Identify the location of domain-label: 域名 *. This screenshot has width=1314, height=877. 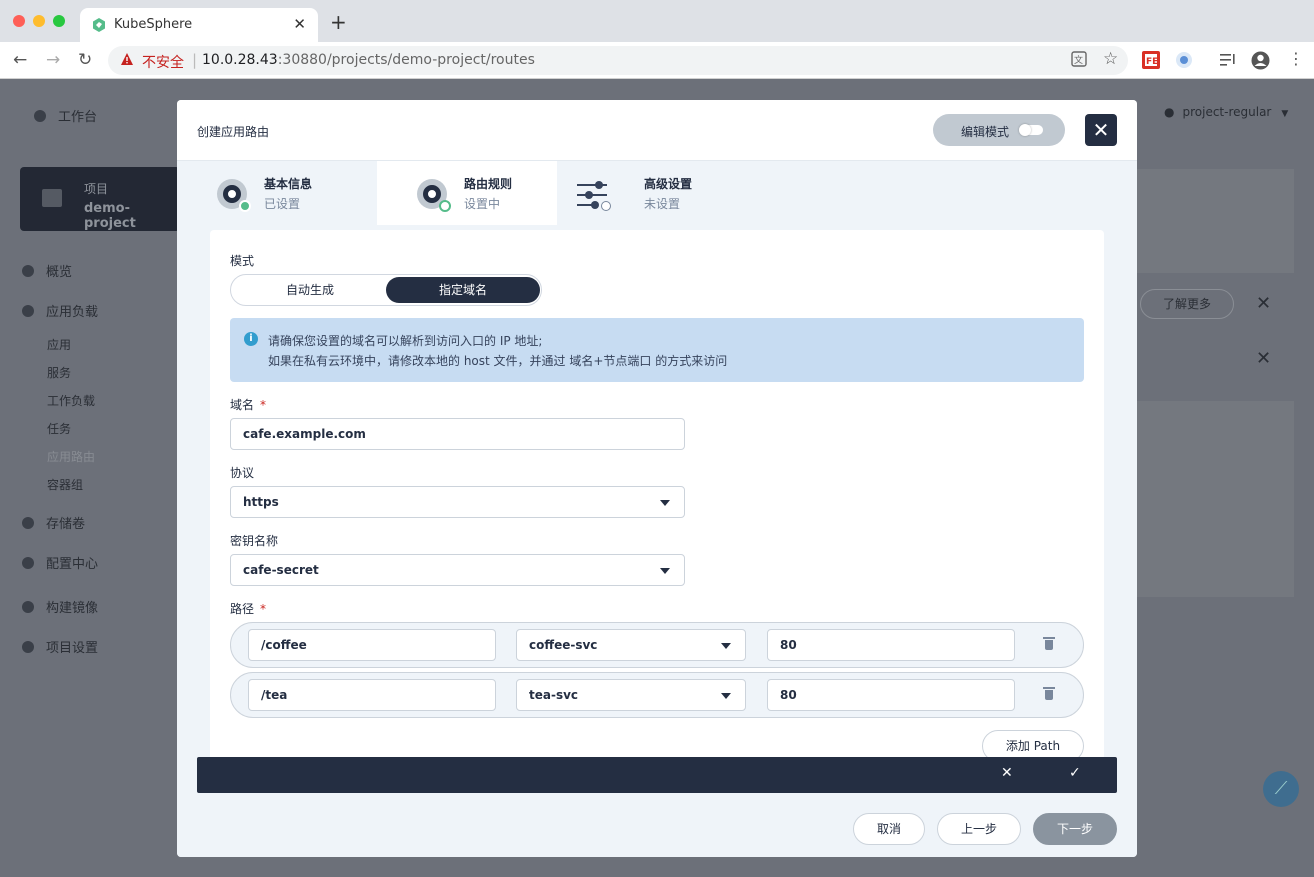
(248, 404).